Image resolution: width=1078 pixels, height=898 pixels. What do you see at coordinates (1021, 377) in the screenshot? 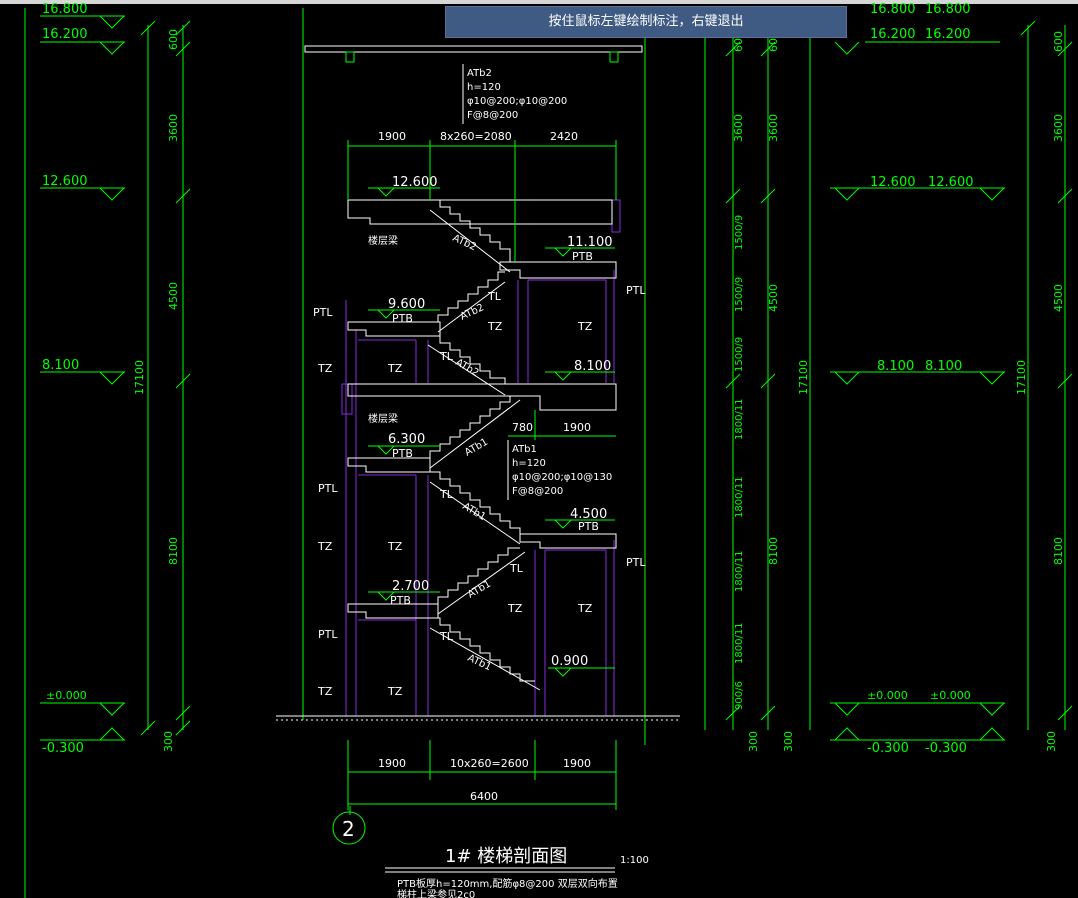
I see `svg-text: 17100` at bounding box center [1021, 377].